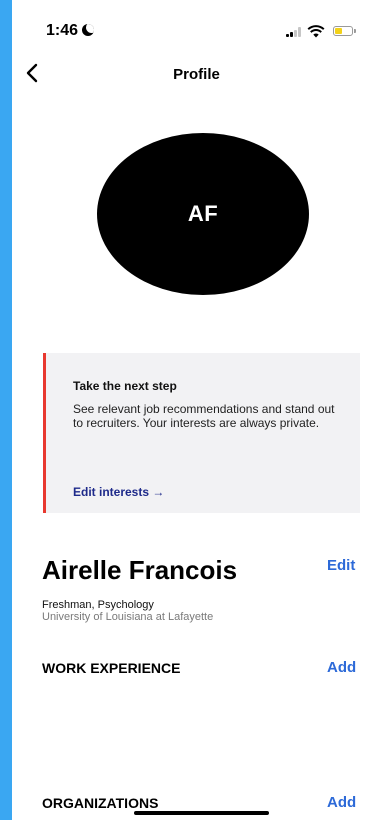  Describe the element at coordinates (98, 605) in the screenshot. I see `profile-subtitle: Freshman, Psychology` at that location.